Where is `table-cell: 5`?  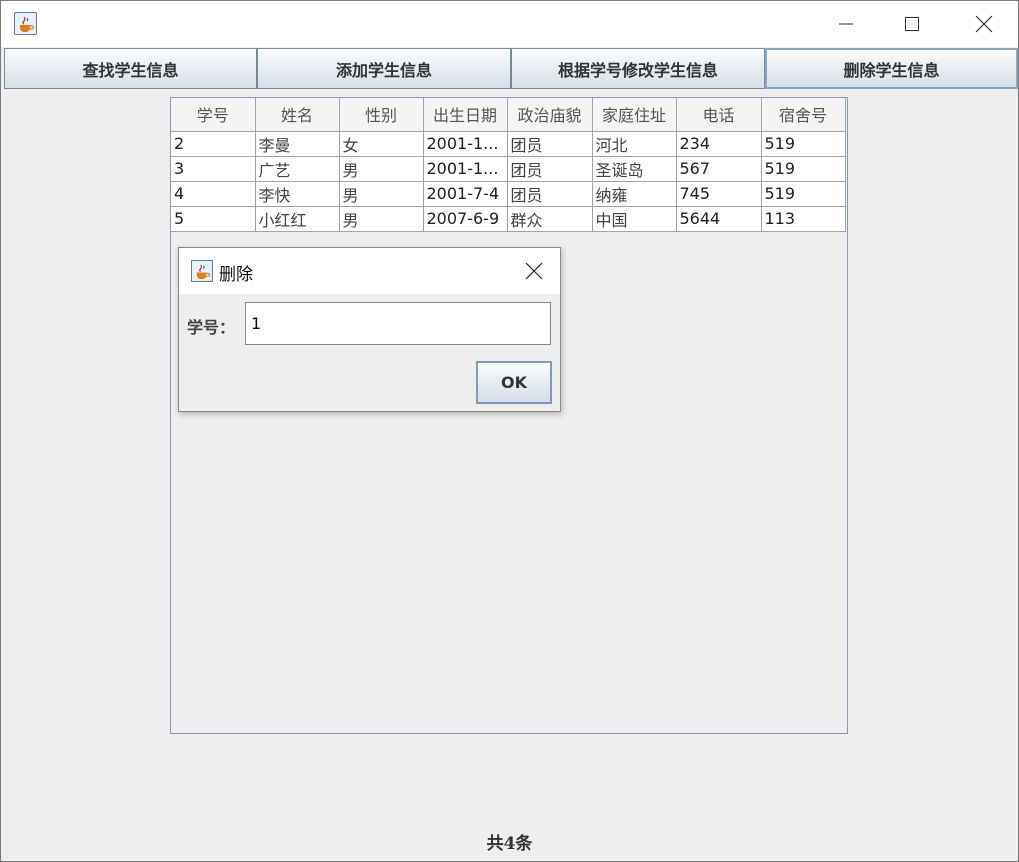 table-cell: 5 is located at coordinates (213, 219).